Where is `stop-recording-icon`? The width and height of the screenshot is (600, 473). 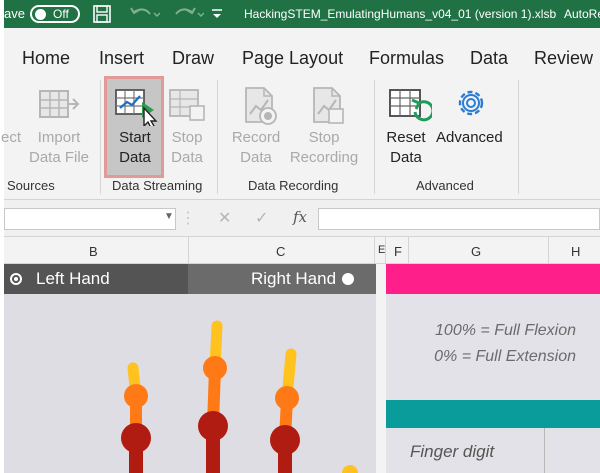 stop-recording-icon is located at coordinates (328, 106).